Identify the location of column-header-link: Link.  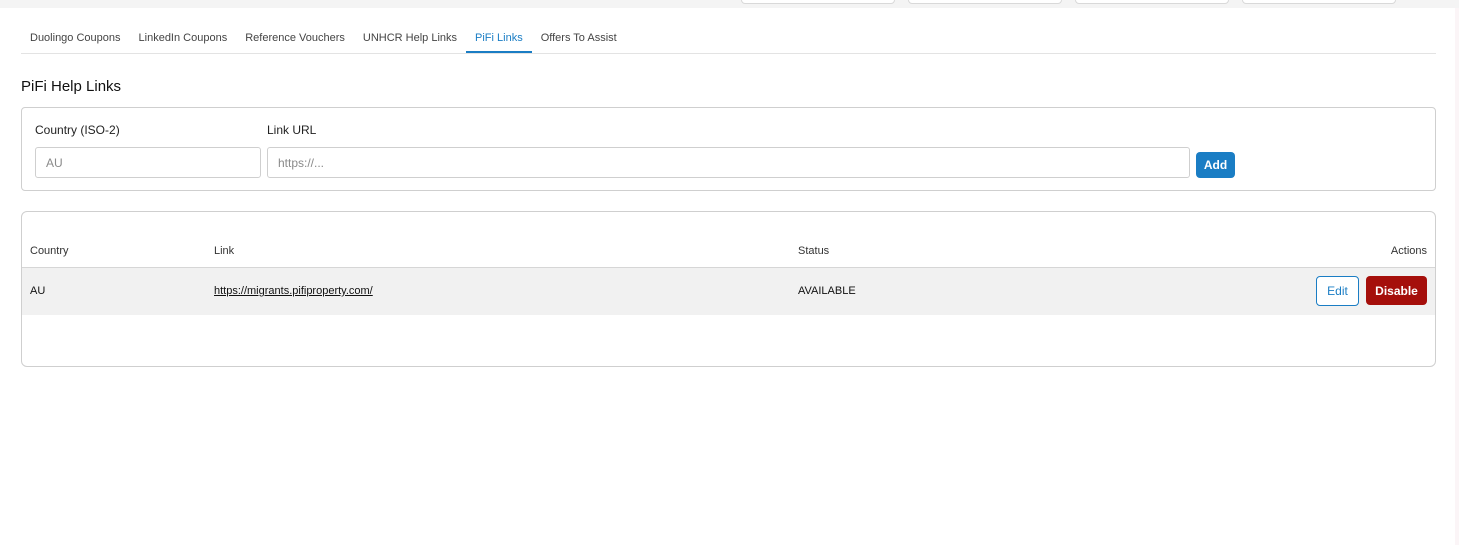
(224, 251).